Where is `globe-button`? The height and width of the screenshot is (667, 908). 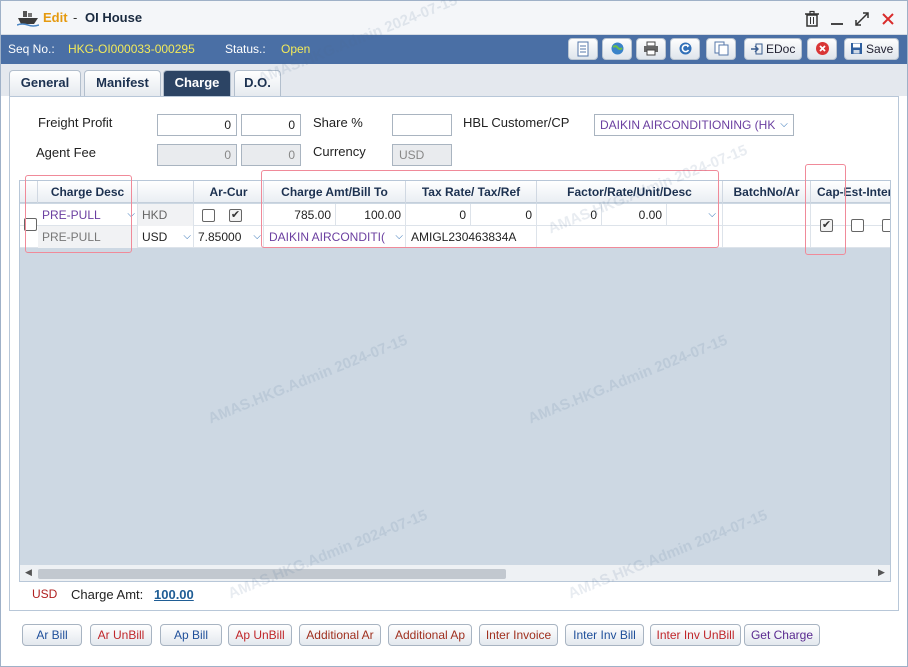
globe-button is located at coordinates (617, 49).